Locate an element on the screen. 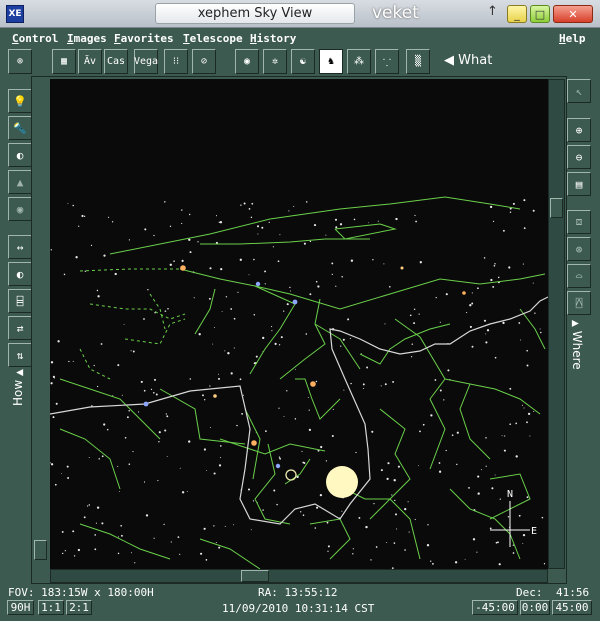 The width and height of the screenshot is (600, 621). fov-90h-button: 90H is located at coordinates (20, 607).